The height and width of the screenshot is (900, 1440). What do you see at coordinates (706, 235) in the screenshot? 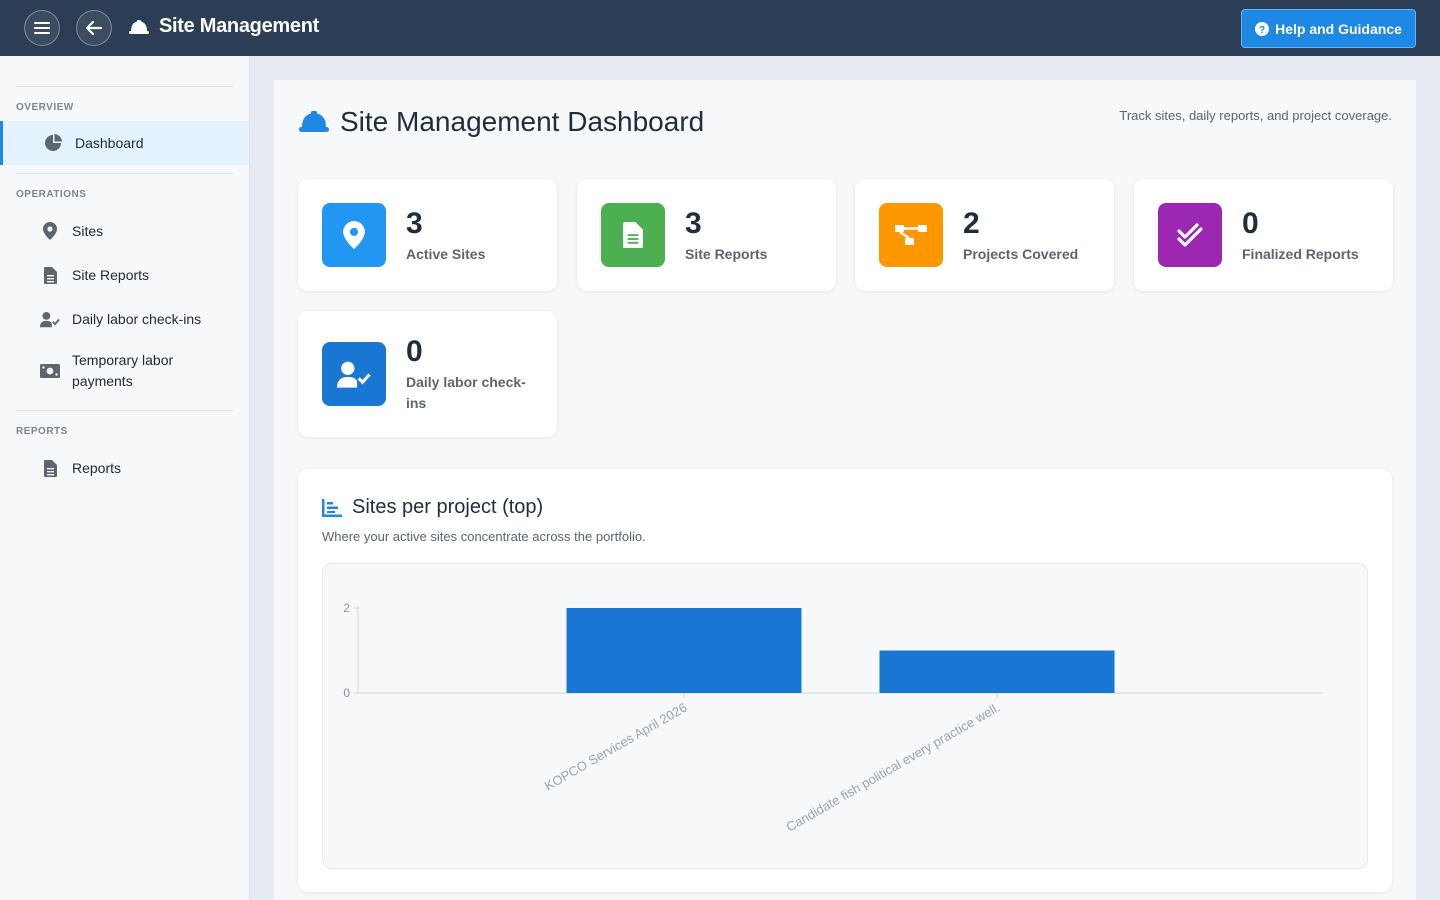
I see `stat-card-site-reports: 3 Site Reports` at bounding box center [706, 235].